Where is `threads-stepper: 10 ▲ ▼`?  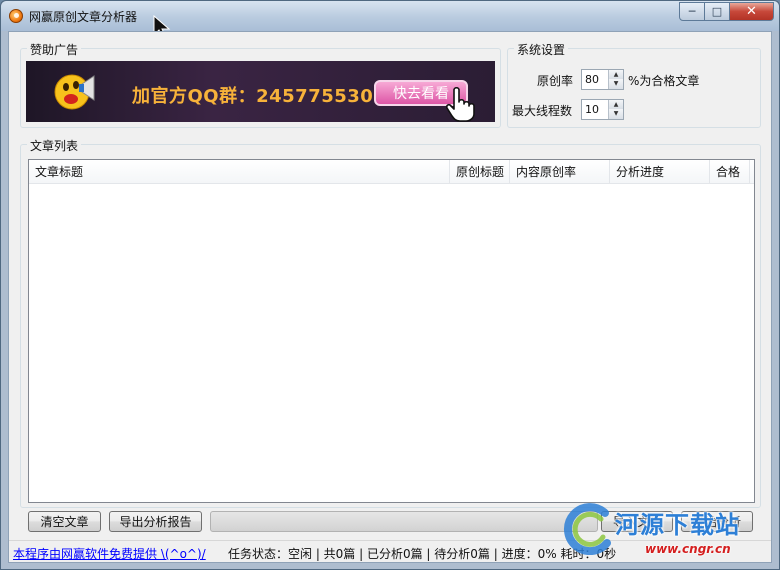 threads-stepper: 10 ▲ ▼ is located at coordinates (602, 109).